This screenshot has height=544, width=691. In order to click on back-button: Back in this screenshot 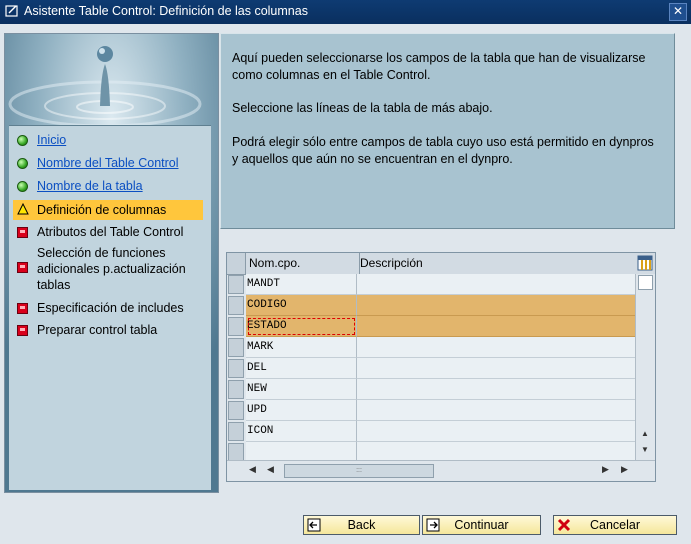, I will do `click(361, 525)`.